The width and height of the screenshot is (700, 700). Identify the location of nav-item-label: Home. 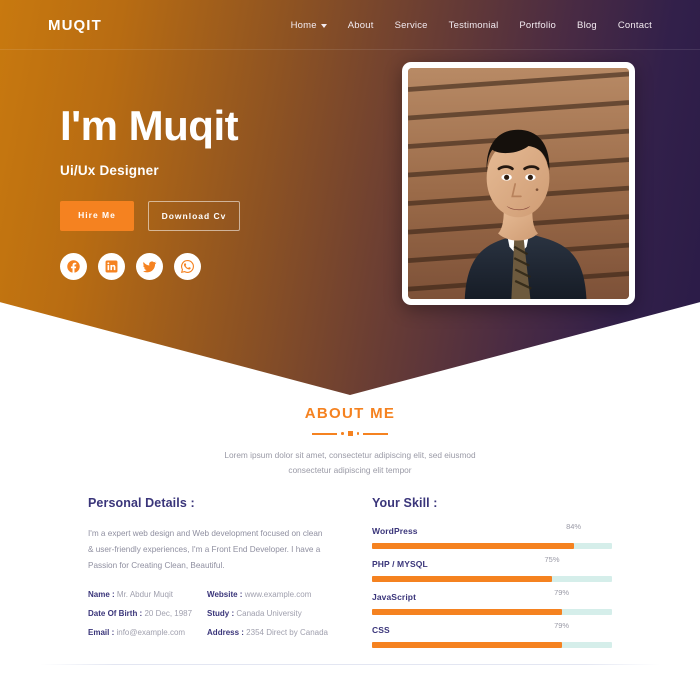
(303, 25).